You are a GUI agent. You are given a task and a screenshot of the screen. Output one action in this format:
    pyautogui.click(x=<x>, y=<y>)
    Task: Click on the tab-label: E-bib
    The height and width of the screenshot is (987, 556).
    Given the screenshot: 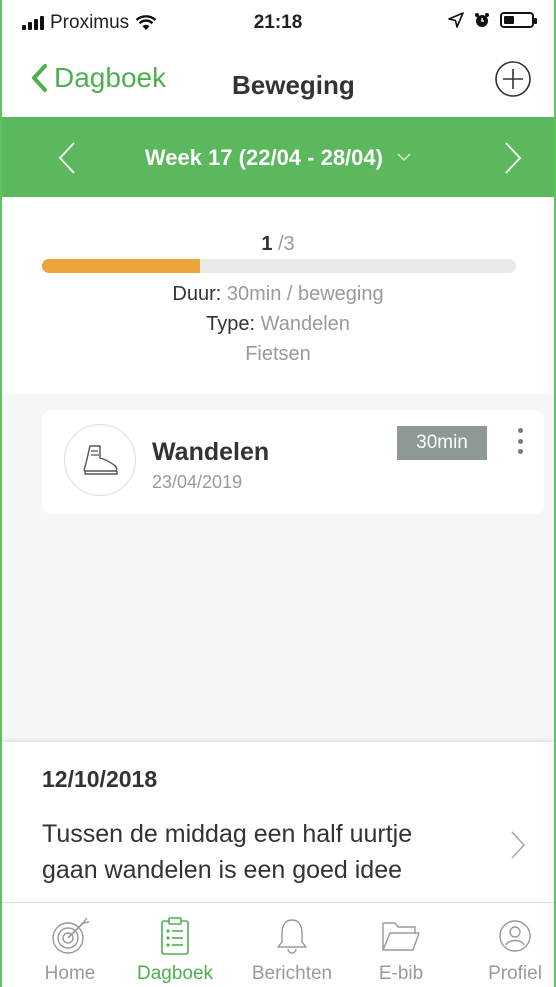 What is the action you would take?
    pyautogui.click(x=401, y=973)
    